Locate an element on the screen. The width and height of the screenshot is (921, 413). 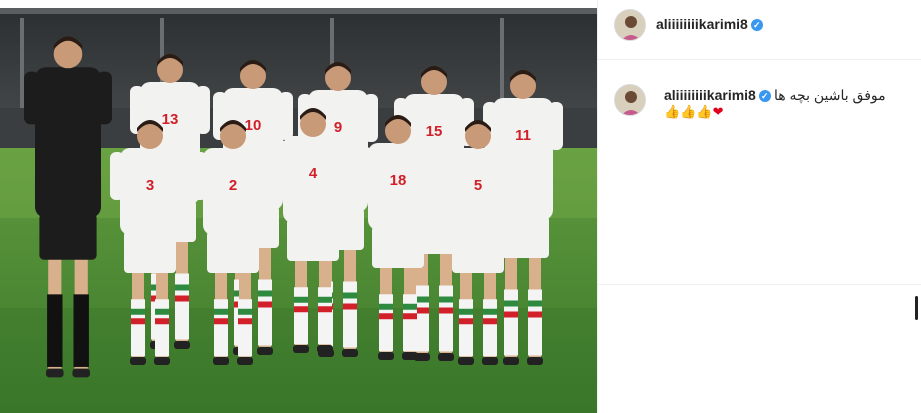
divider is located at coordinates (759, 284).